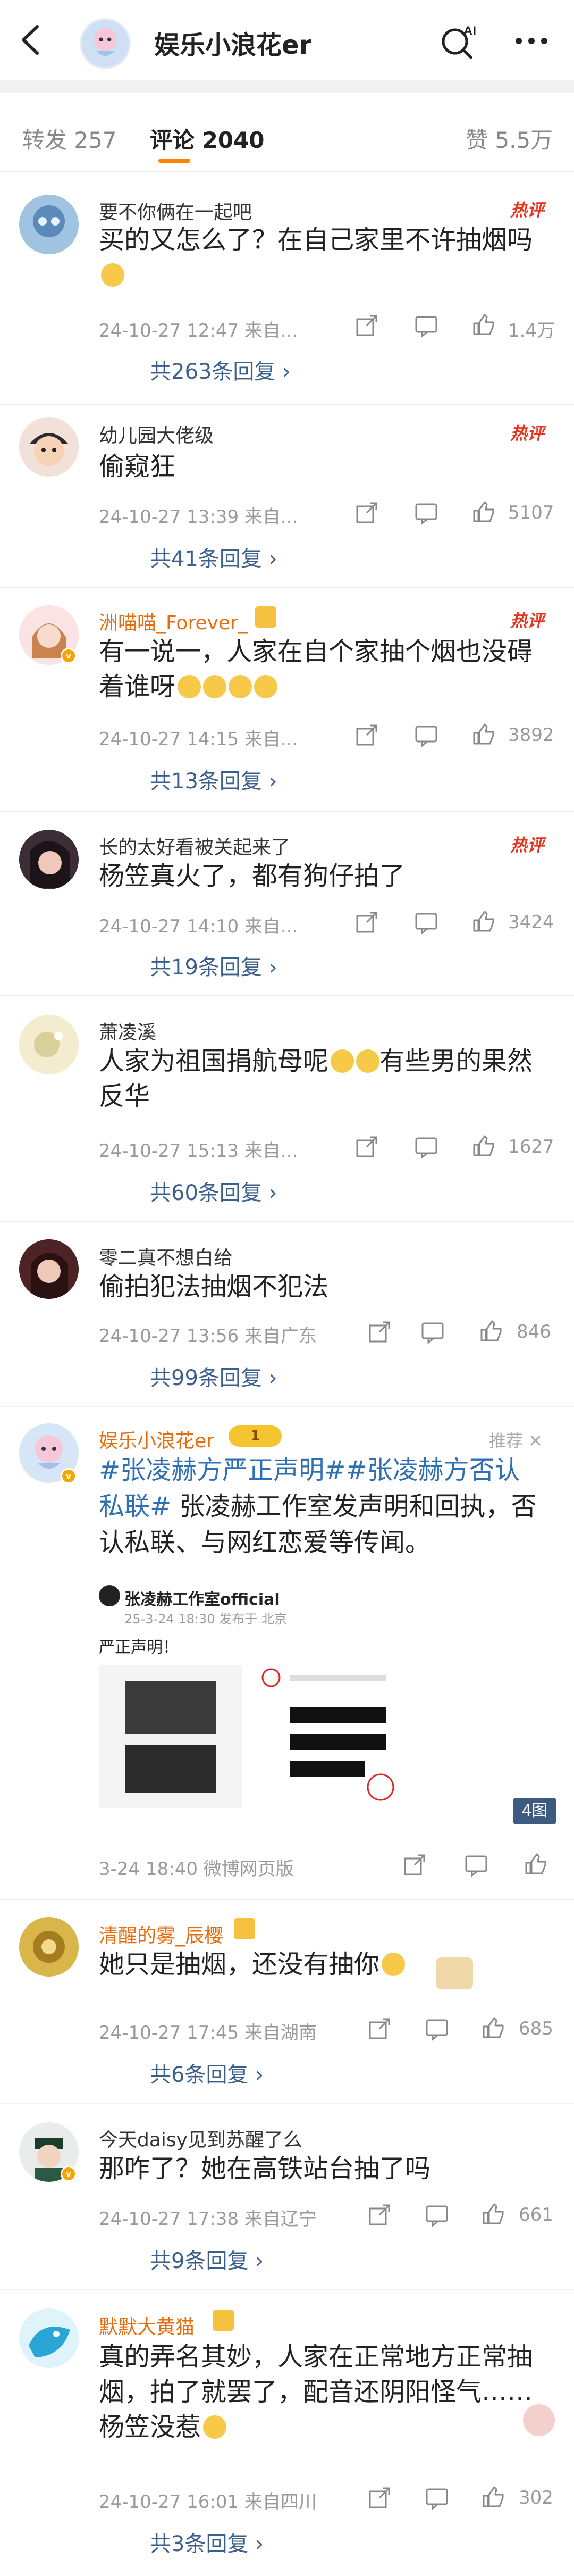  Describe the element at coordinates (207, 2073) in the screenshot. I see `view-replies-link: 共6条回复 ›` at that location.